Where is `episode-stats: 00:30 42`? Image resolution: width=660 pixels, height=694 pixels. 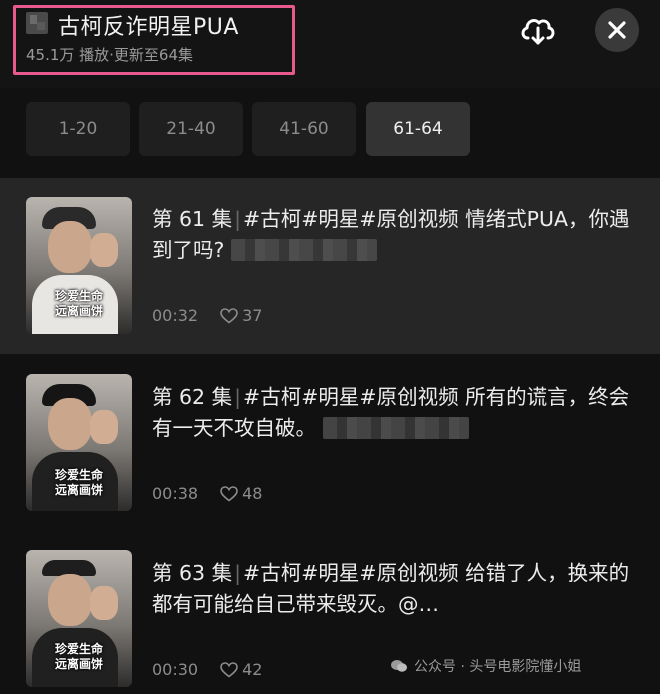
episode-stats: 00:30 42 is located at coordinates (207, 669).